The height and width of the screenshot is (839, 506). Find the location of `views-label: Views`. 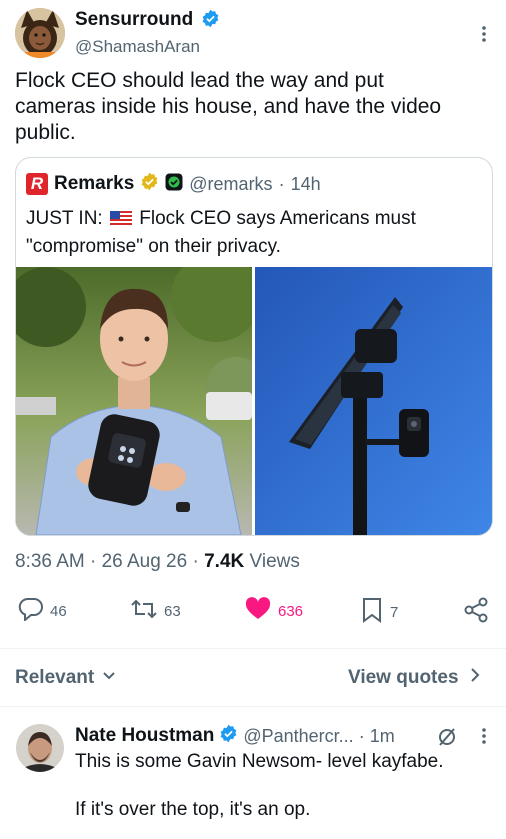

views-label: Views is located at coordinates (274, 561).